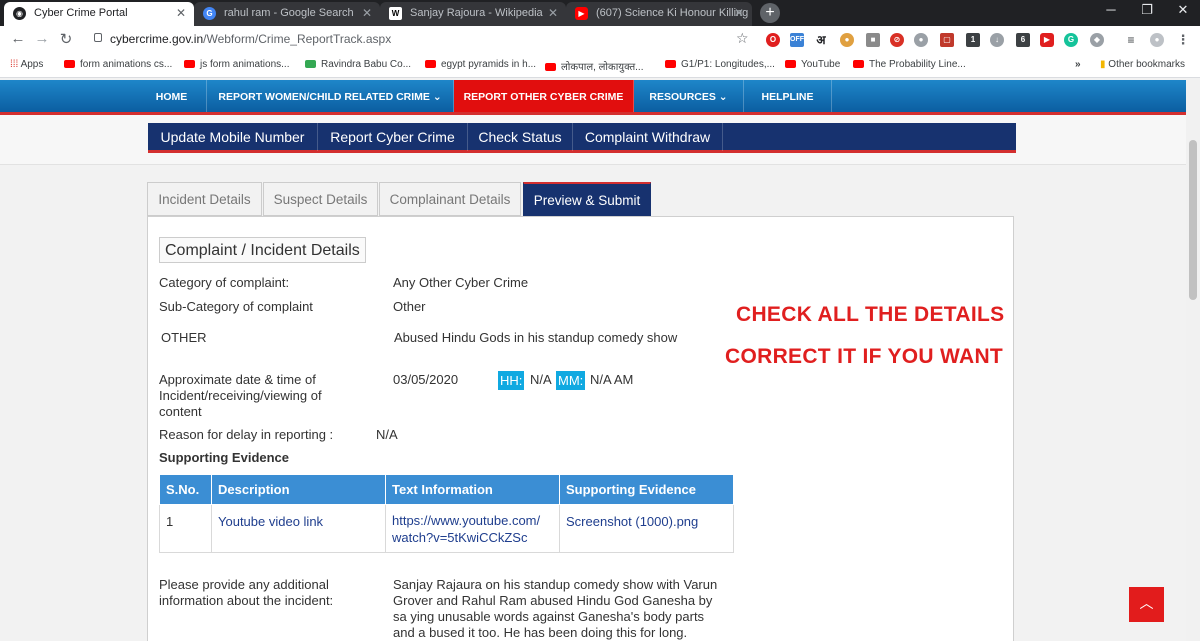 The image size is (1200, 641). Describe the element at coordinates (184, 337) in the screenshot. I see `other-label: OTHER` at that location.